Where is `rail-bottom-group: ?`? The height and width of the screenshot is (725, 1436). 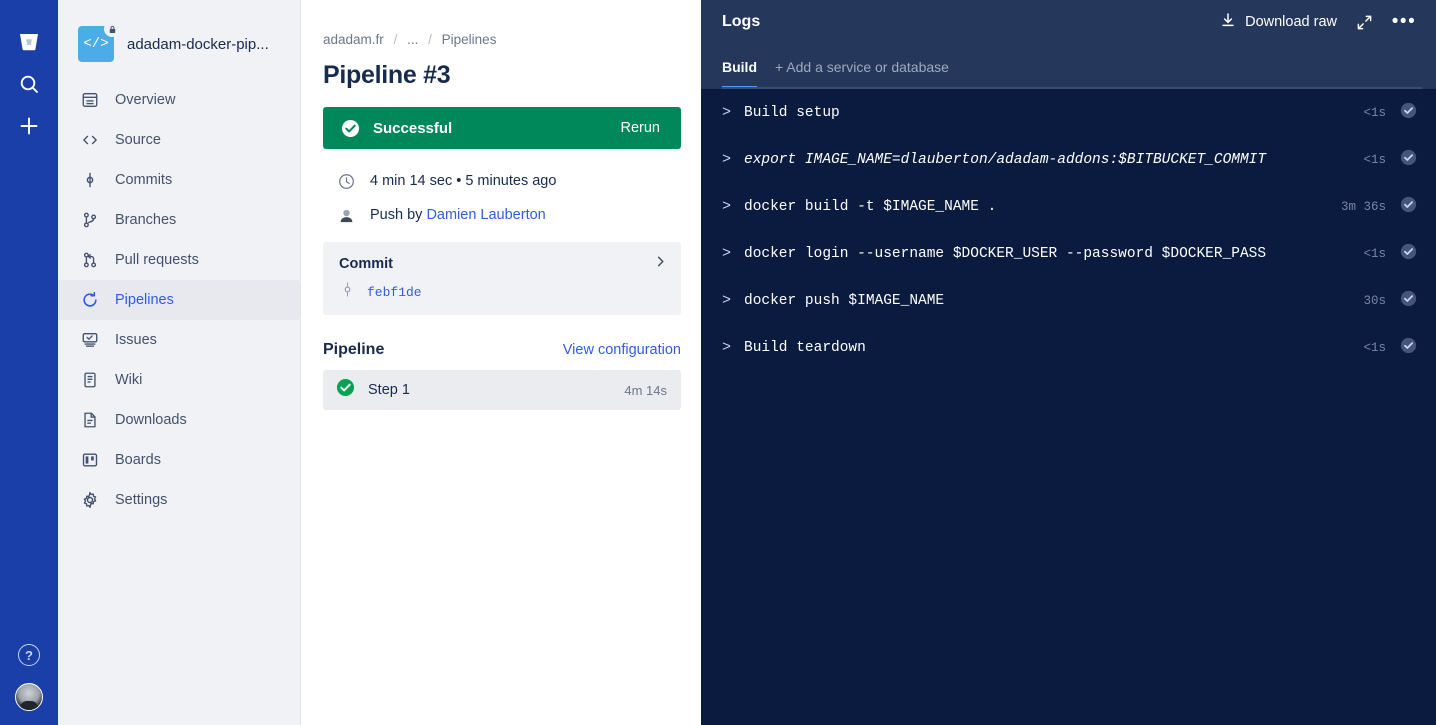
rail-bottom-group: ? is located at coordinates (29, 684).